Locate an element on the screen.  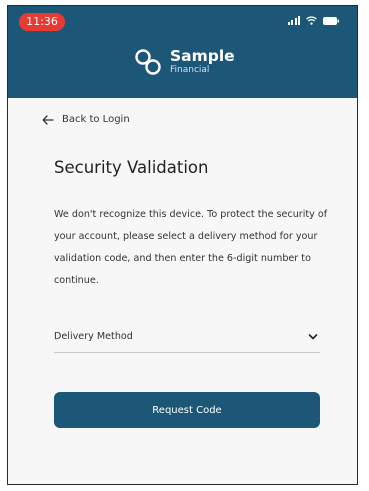
signal-icon is located at coordinates (293, 20).